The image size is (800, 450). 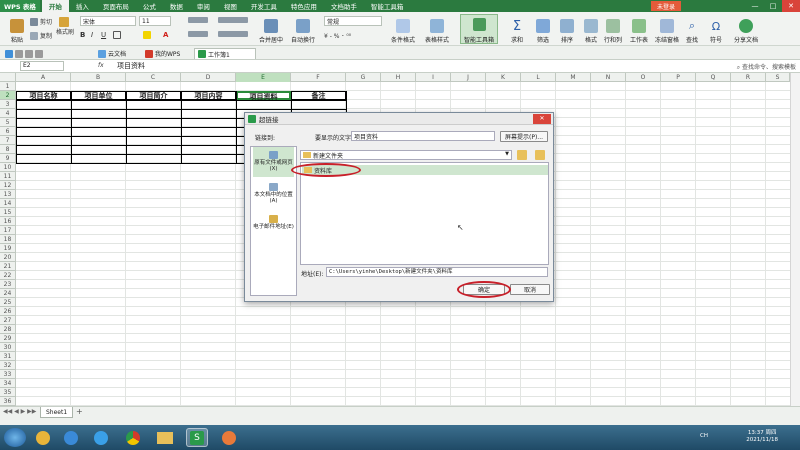 What do you see at coordinates (8, 374) in the screenshot?
I see `row-header-33: 33` at bounding box center [8, 374].